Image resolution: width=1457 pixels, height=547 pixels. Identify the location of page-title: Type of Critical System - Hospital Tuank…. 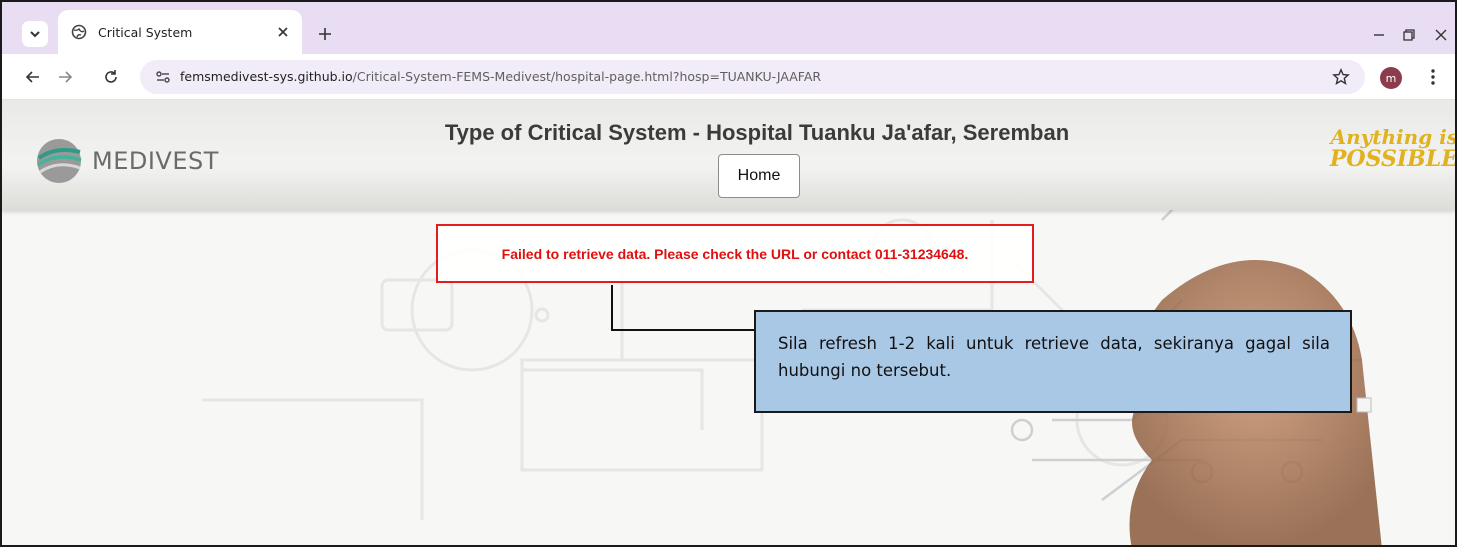
(757, 132).